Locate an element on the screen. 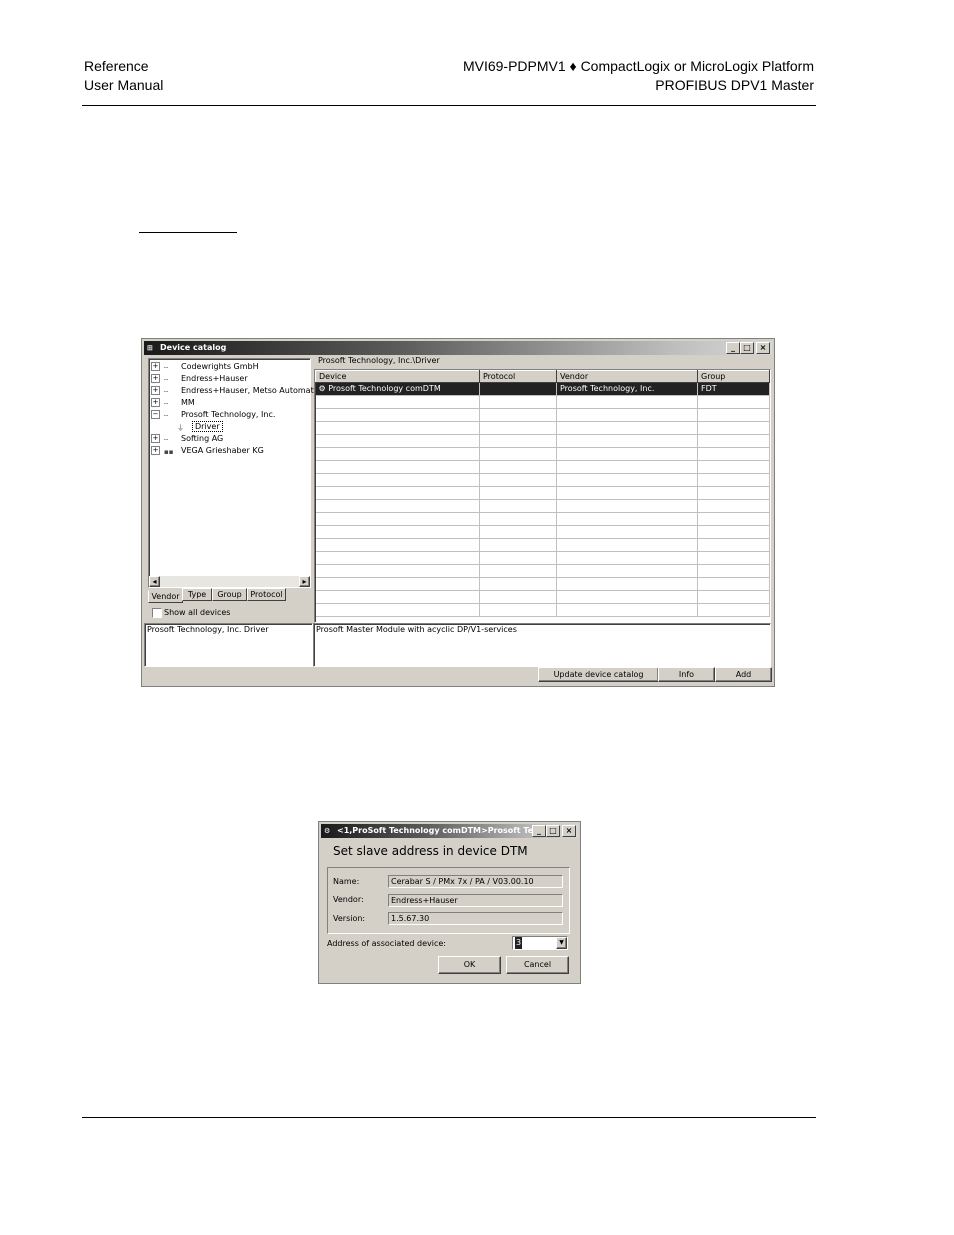 This screenshot has height=1235, width=954. footer-rule is located at coordinates (449, 1117).